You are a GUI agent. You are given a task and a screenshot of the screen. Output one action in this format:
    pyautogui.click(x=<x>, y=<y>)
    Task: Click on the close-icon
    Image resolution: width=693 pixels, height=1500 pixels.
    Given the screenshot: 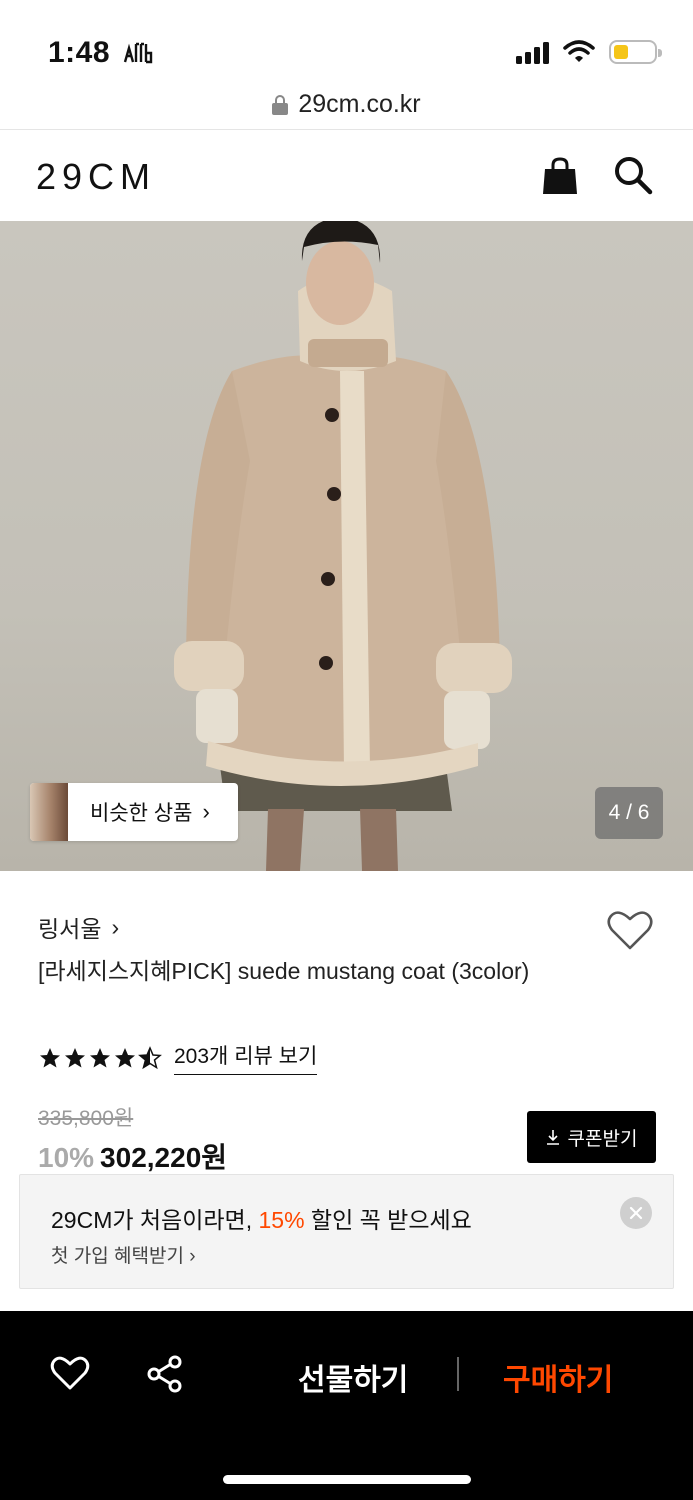 What is the action you would take?
    pyautogui.click(x=636, y=1213)
    